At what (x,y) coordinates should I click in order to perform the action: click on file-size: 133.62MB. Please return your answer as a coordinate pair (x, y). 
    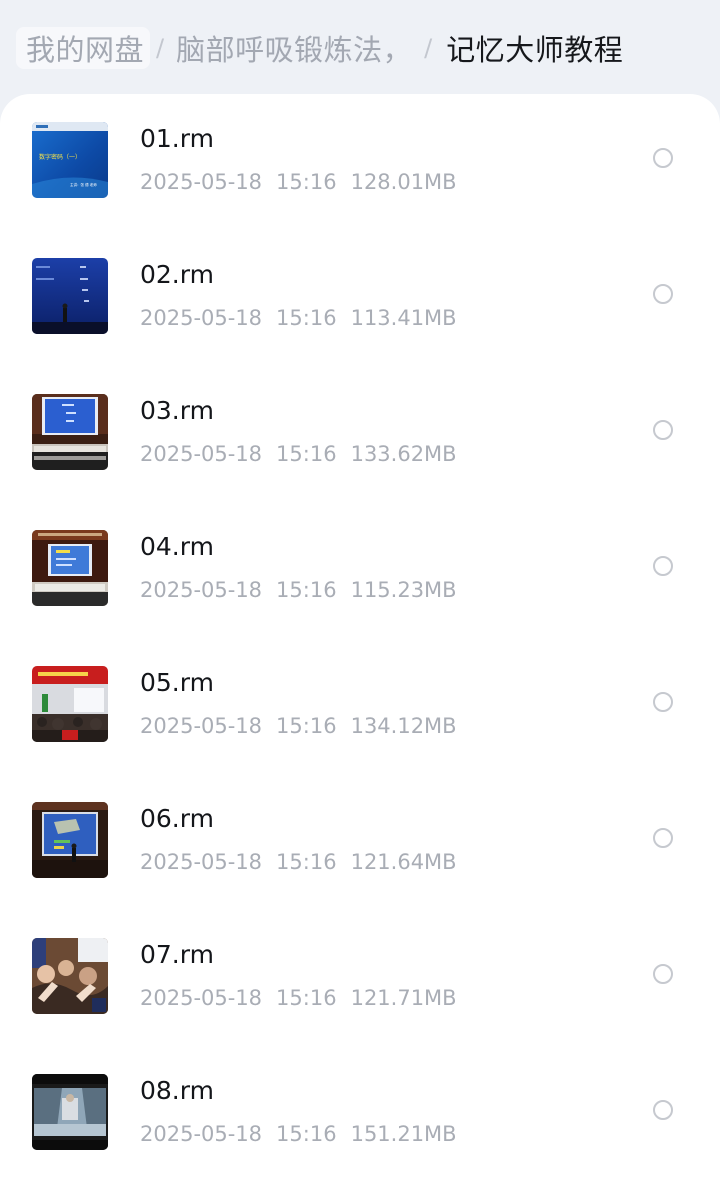
    Looking at the image, I should click on (403, 454).